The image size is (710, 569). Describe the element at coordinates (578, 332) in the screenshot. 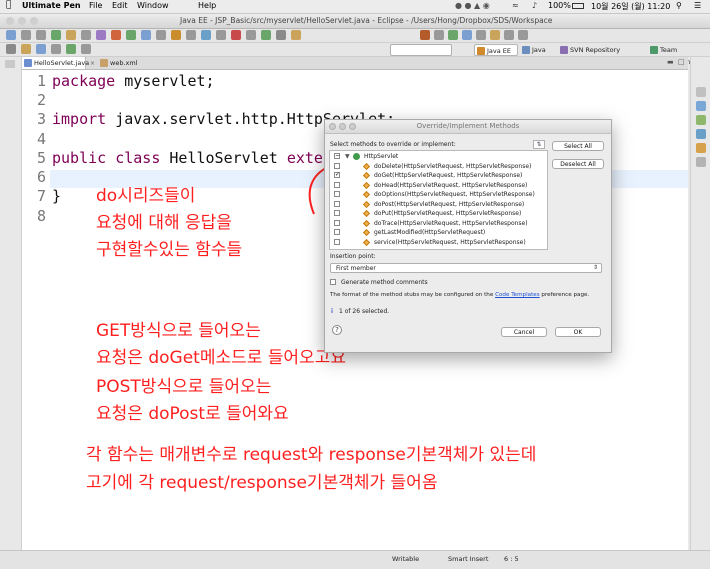

I see `ok-button: OK` at that location.